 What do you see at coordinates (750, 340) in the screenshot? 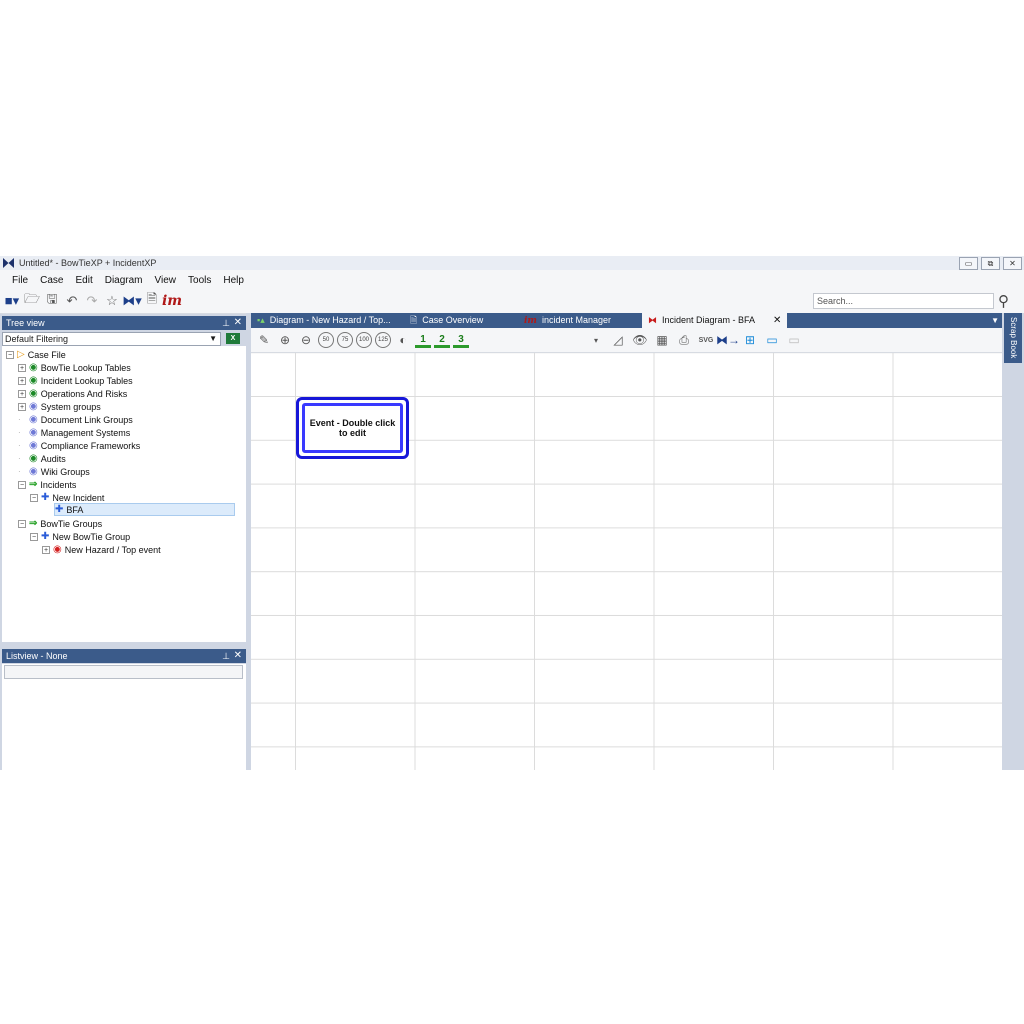
I see `add-box-icon: ⊞` at bounding box center [750, 340].